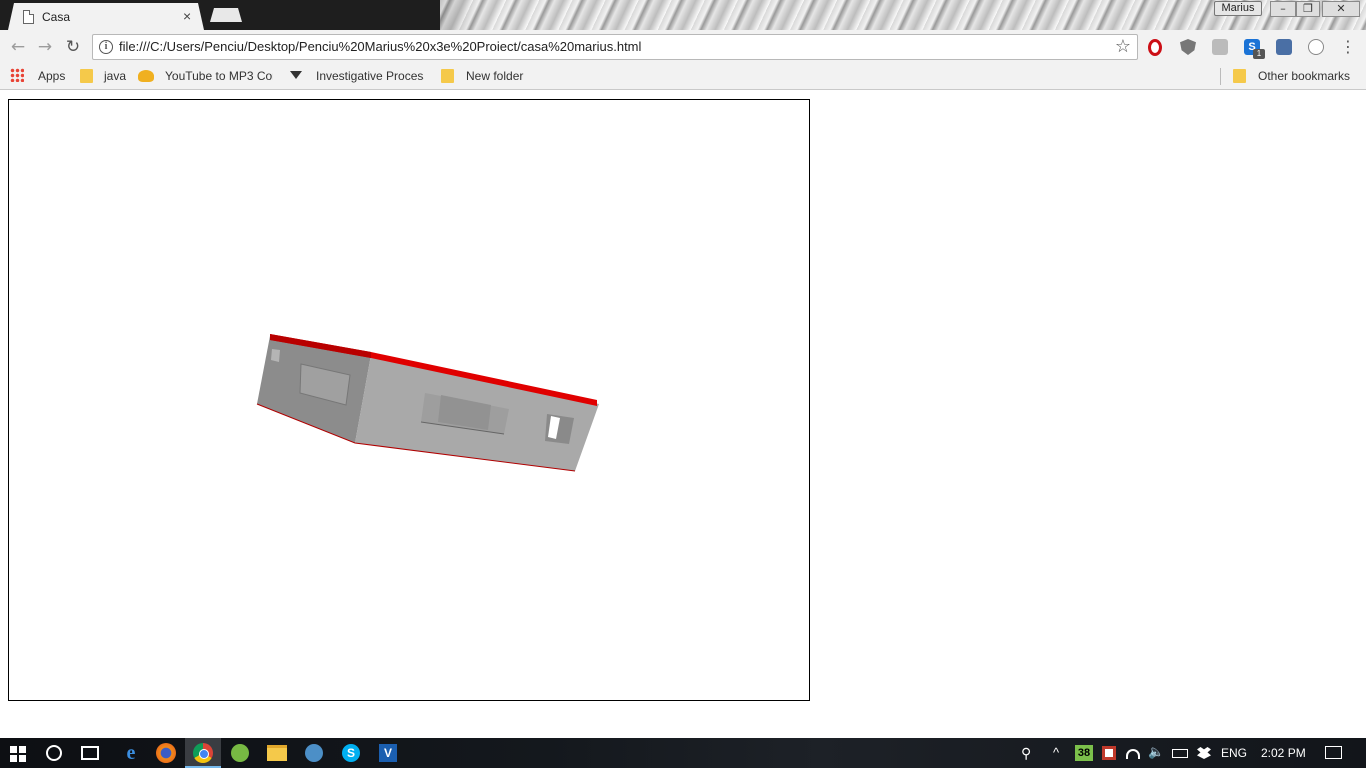 This screenshot has width=1366, height=768. I want to click on back-arrow-icon: ←, so click(18, 47).